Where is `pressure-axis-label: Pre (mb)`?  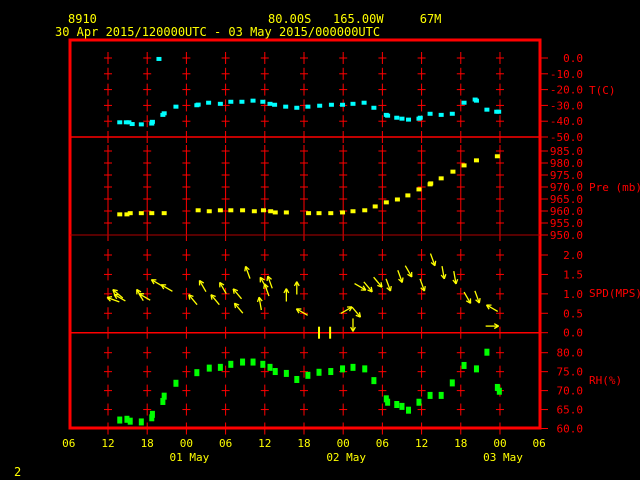 pressure-axis-label: Pre (mb) is located at coordinates (614, 187).